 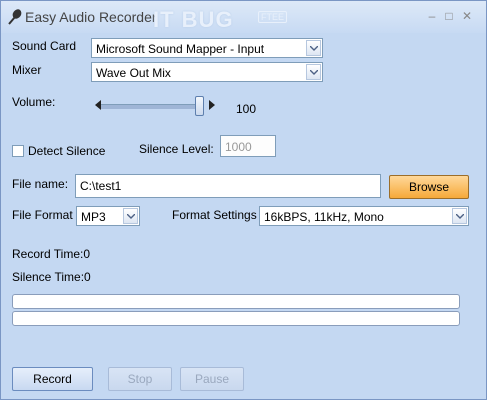 I want to click on silence-level-label: Silence Level:, so click(x=176, y=149).